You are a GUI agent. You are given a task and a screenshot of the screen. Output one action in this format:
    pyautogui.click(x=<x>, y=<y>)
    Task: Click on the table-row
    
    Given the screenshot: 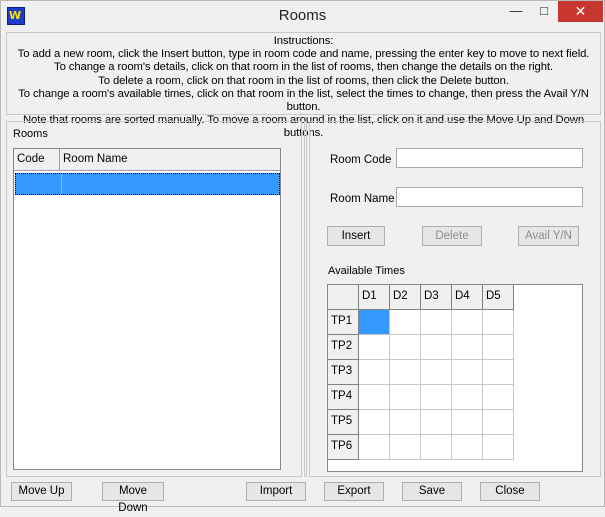 What is the action you would take?
    pyautogui.click(x=147, y=184)
    